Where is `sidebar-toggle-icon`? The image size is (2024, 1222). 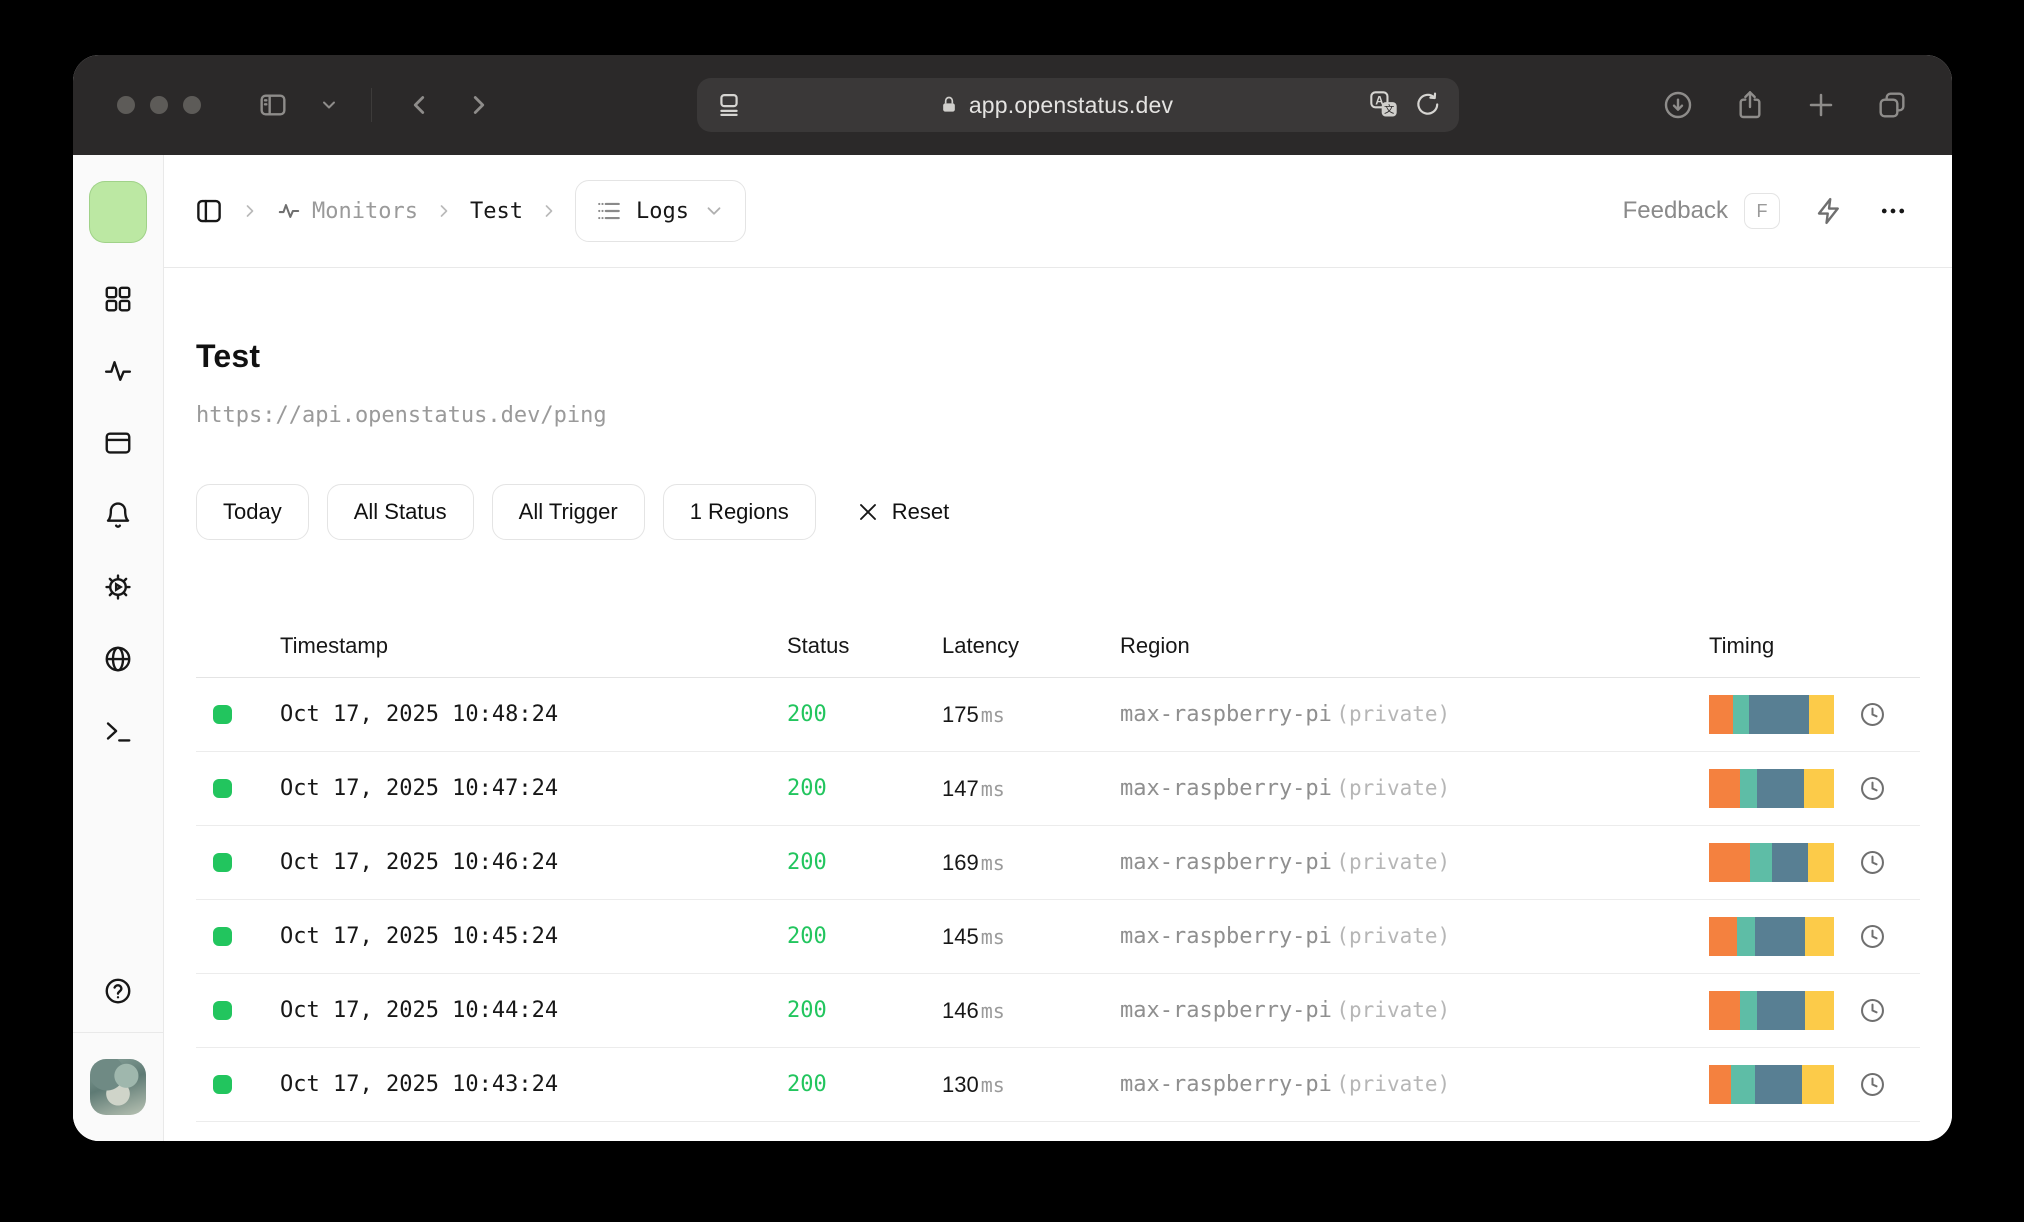 sidebar-toggle-icon is located at coordinates (273, 105).